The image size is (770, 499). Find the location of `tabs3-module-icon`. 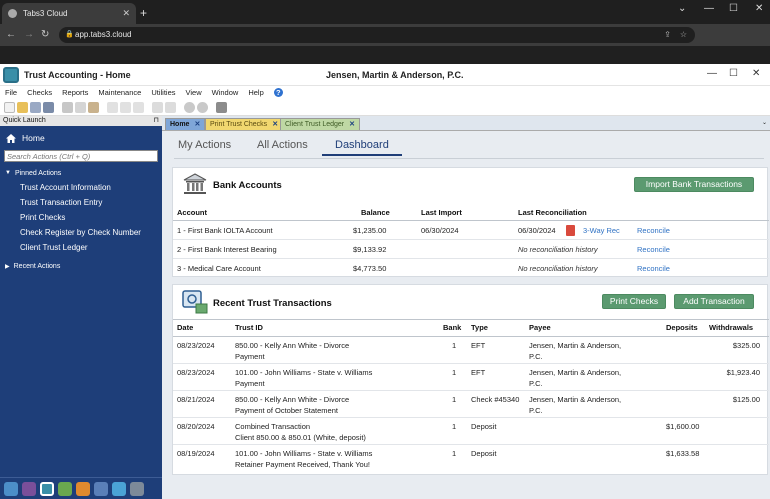

tabs3-module-icon is located at coordinates (11, 489).